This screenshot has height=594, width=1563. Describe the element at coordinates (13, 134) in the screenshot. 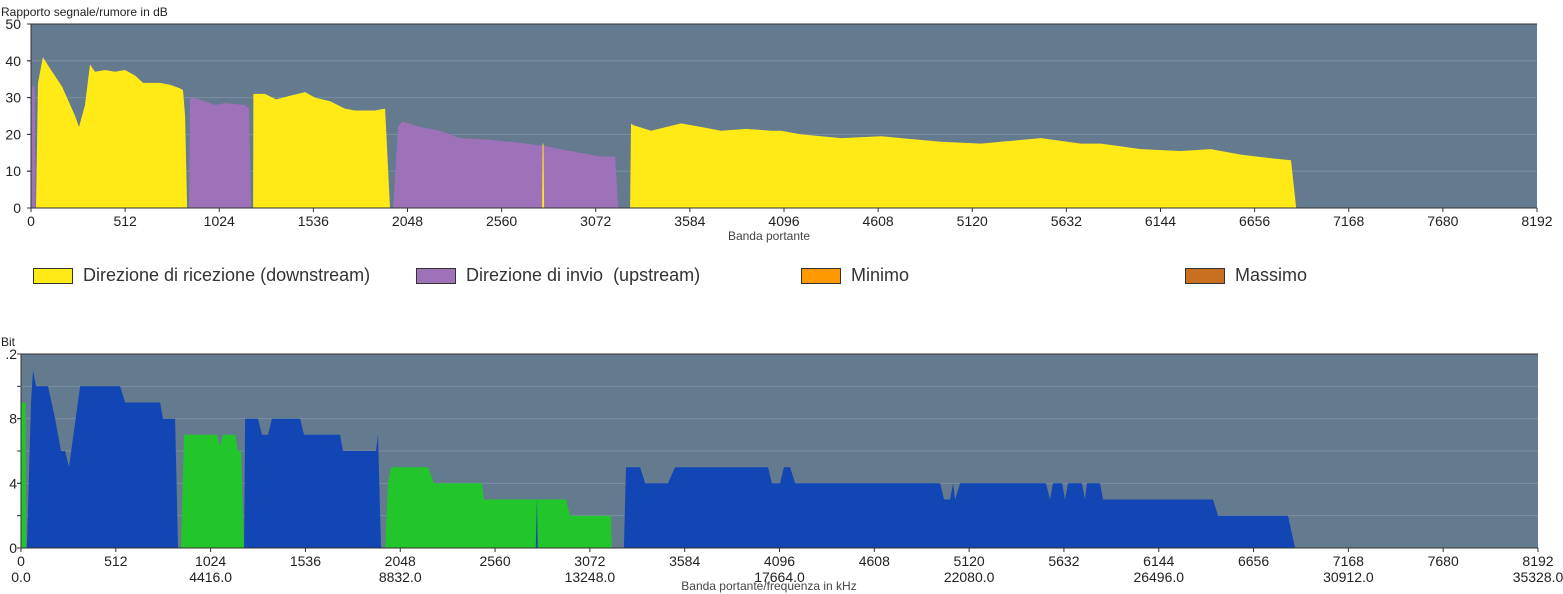

I see `y-tick-label: 20` at that location.